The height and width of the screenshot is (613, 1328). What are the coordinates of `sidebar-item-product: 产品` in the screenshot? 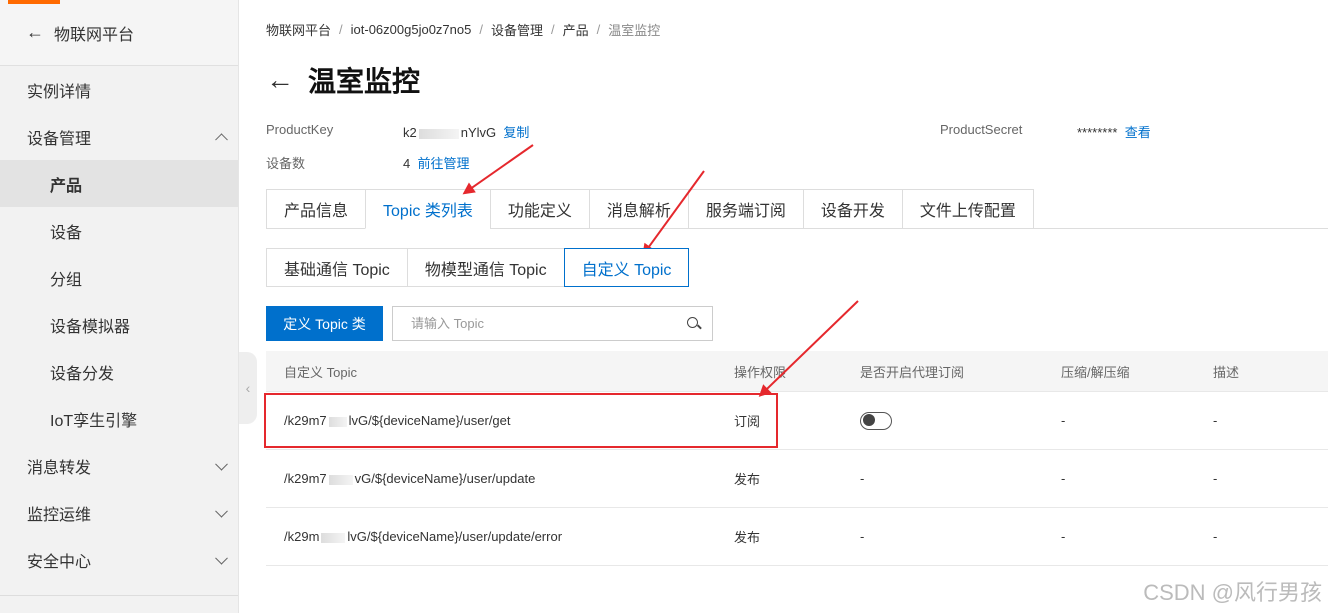 It's located at (119, 183).